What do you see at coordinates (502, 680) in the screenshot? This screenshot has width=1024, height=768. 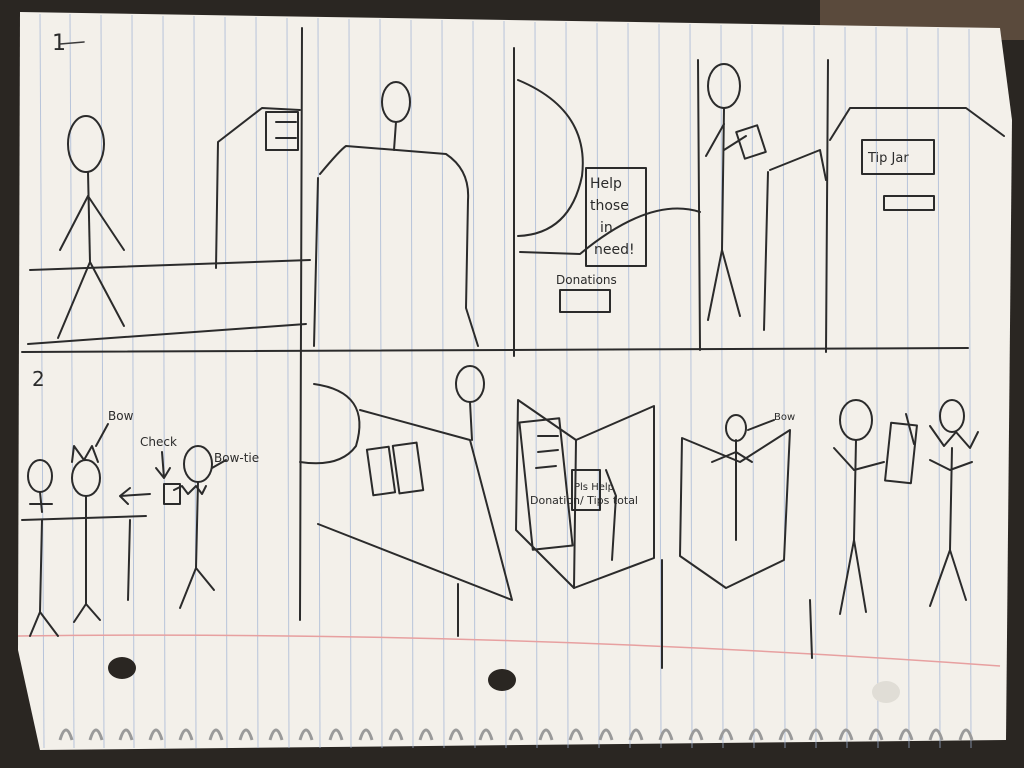 I see `binder-hole-middle` at bounding box center [502, 680].